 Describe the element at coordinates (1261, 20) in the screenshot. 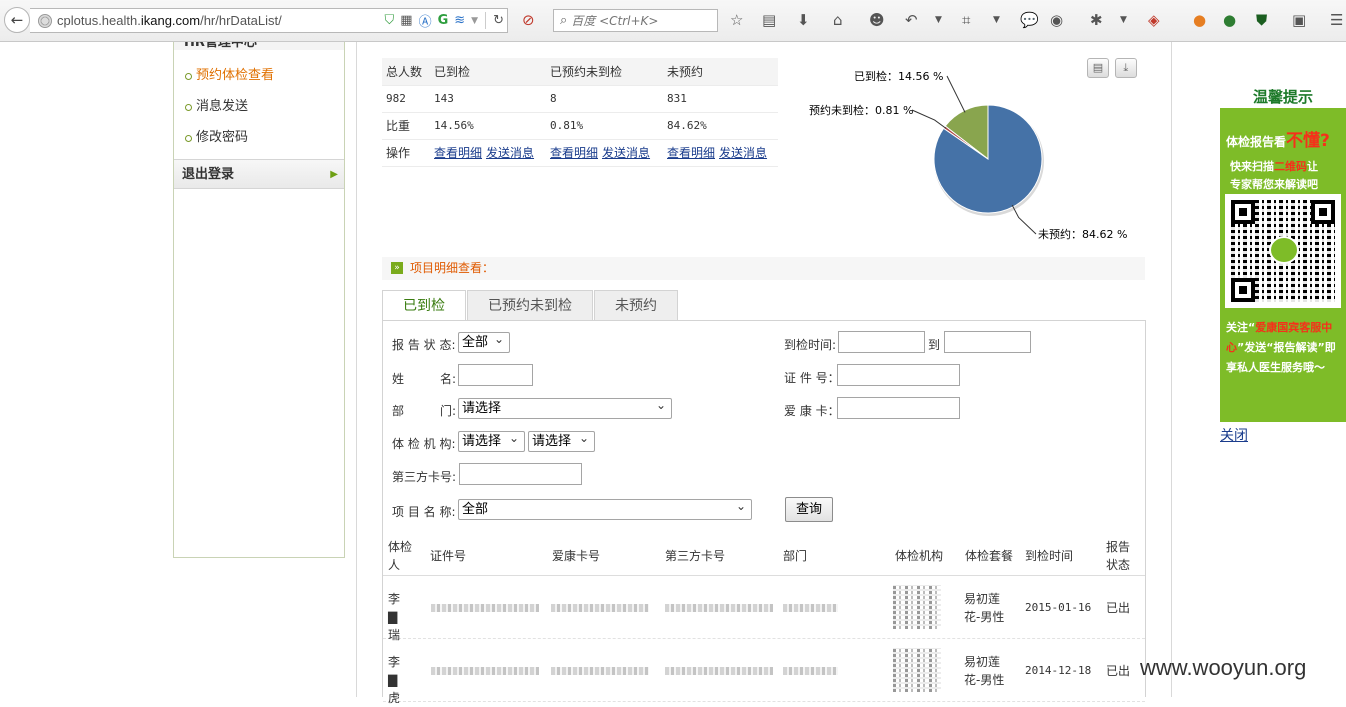

I see `shield-icon: ⛊` at that location.